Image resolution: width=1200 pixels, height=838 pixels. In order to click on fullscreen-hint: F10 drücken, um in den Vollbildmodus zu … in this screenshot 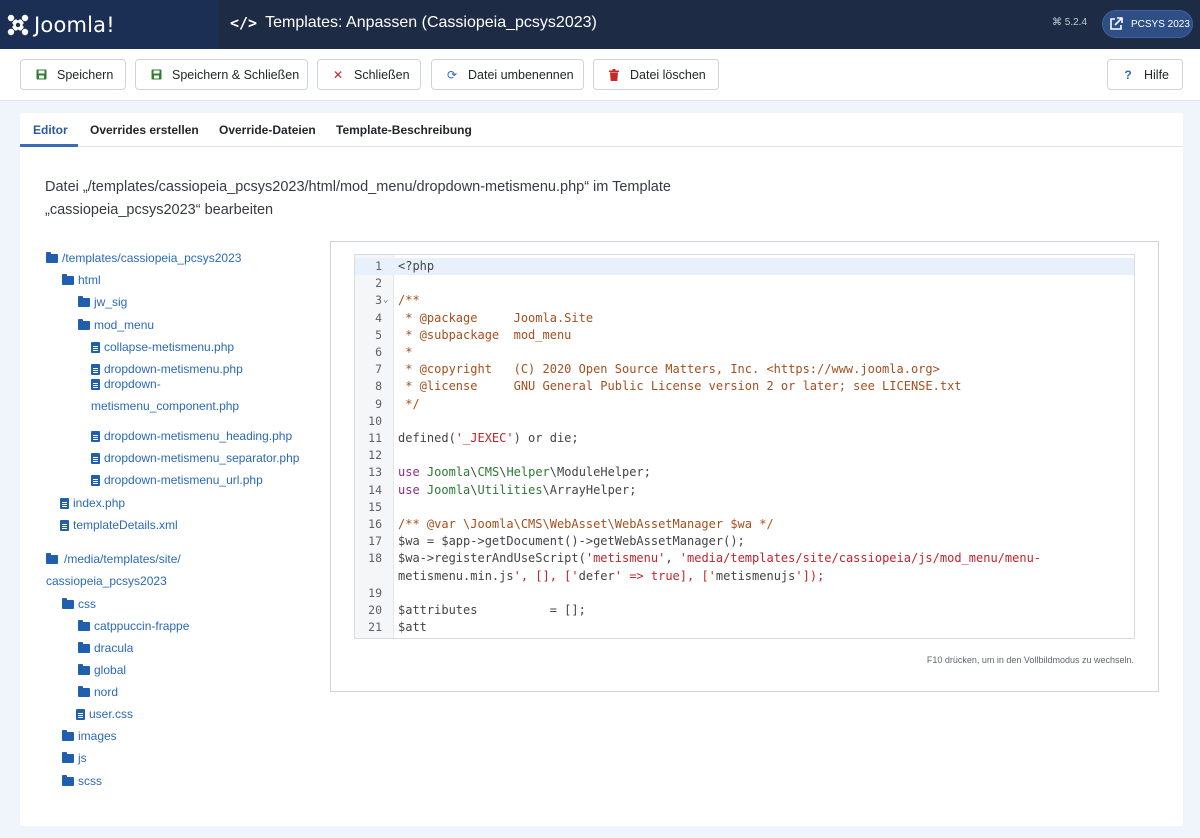, I will do `click(1030, 660)`.